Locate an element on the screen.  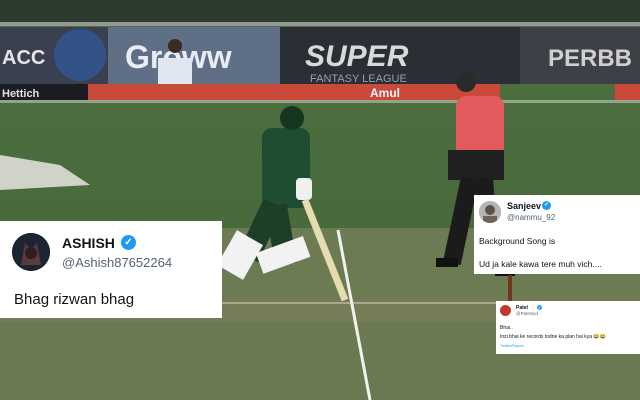
billboard-acc-text: ACC is located at coordinates (23, 58).